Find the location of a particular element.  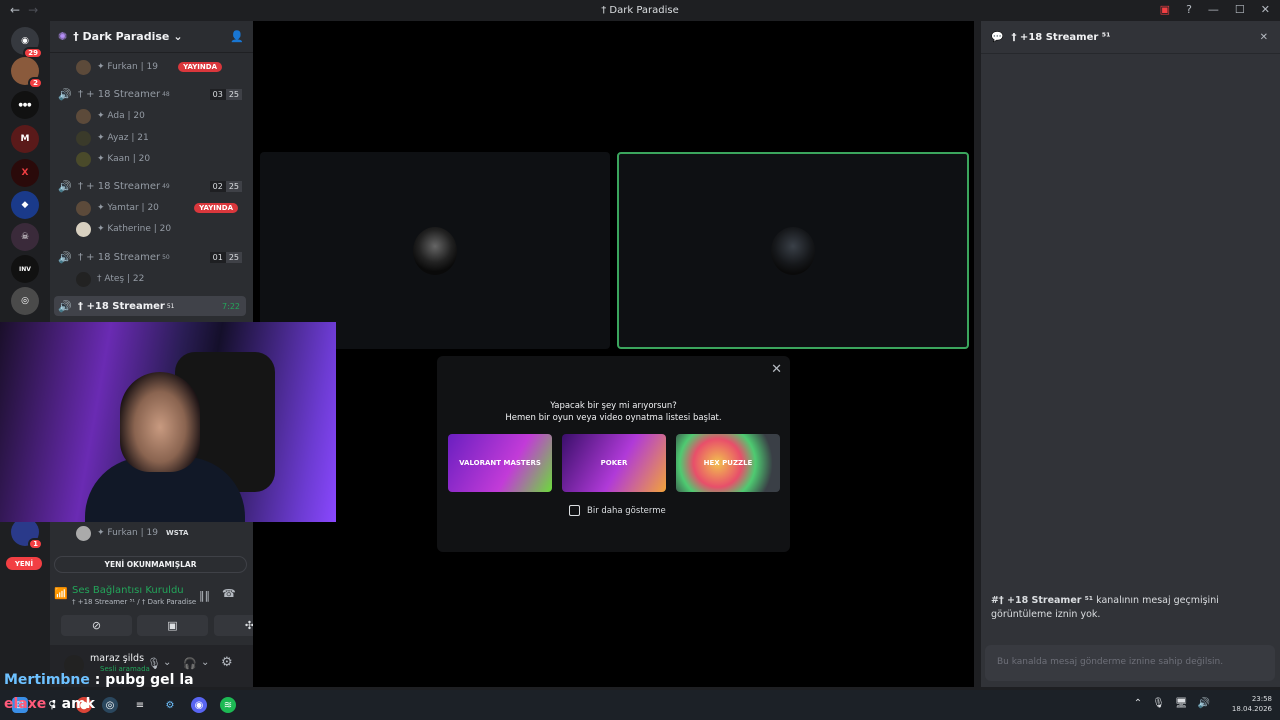

server-icon: M is located at coordinates (25, 139).